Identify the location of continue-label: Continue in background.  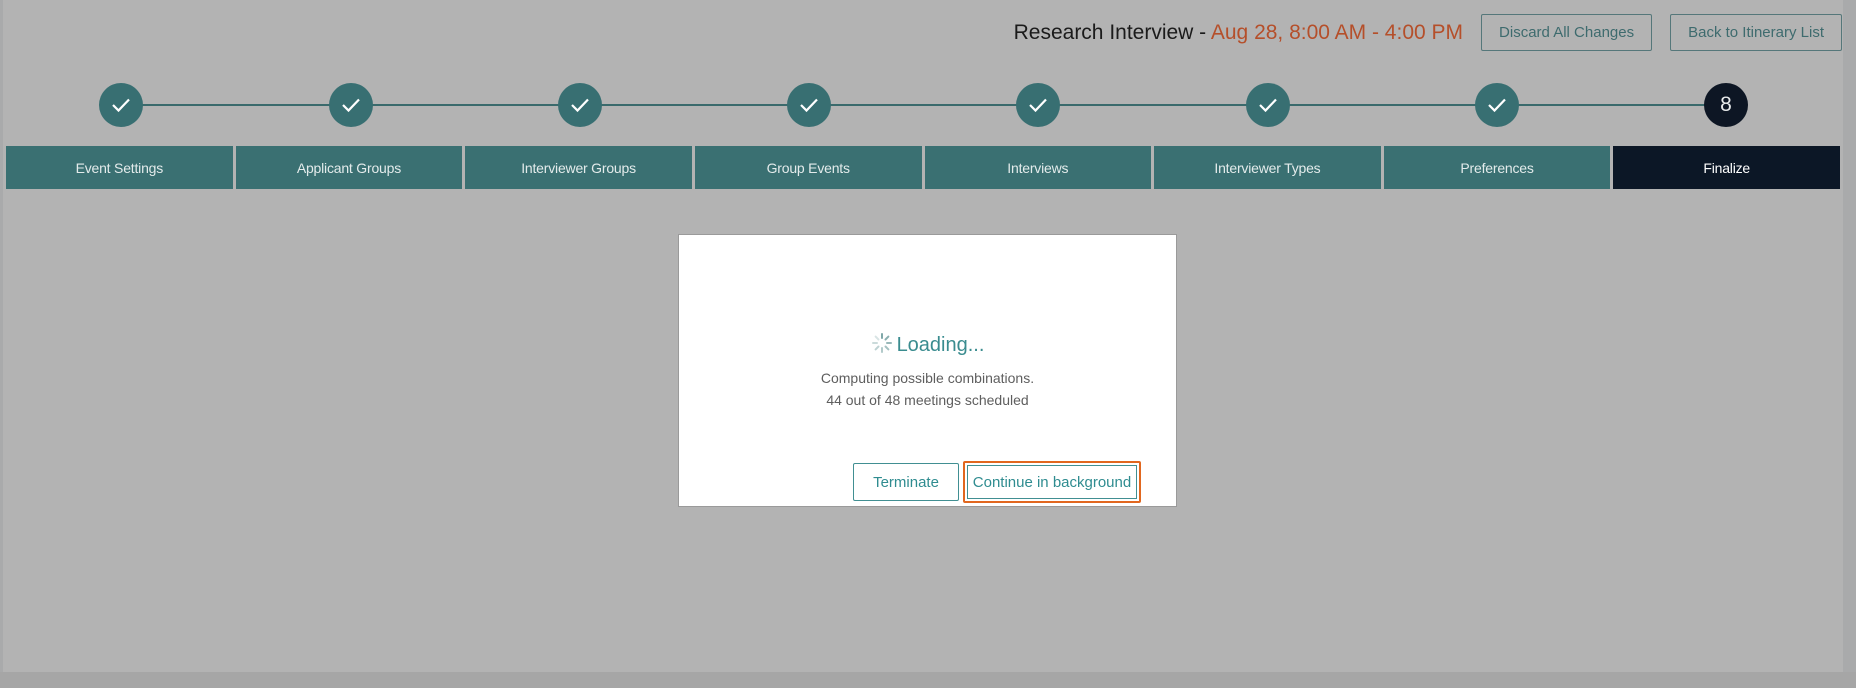
(1052, 482).